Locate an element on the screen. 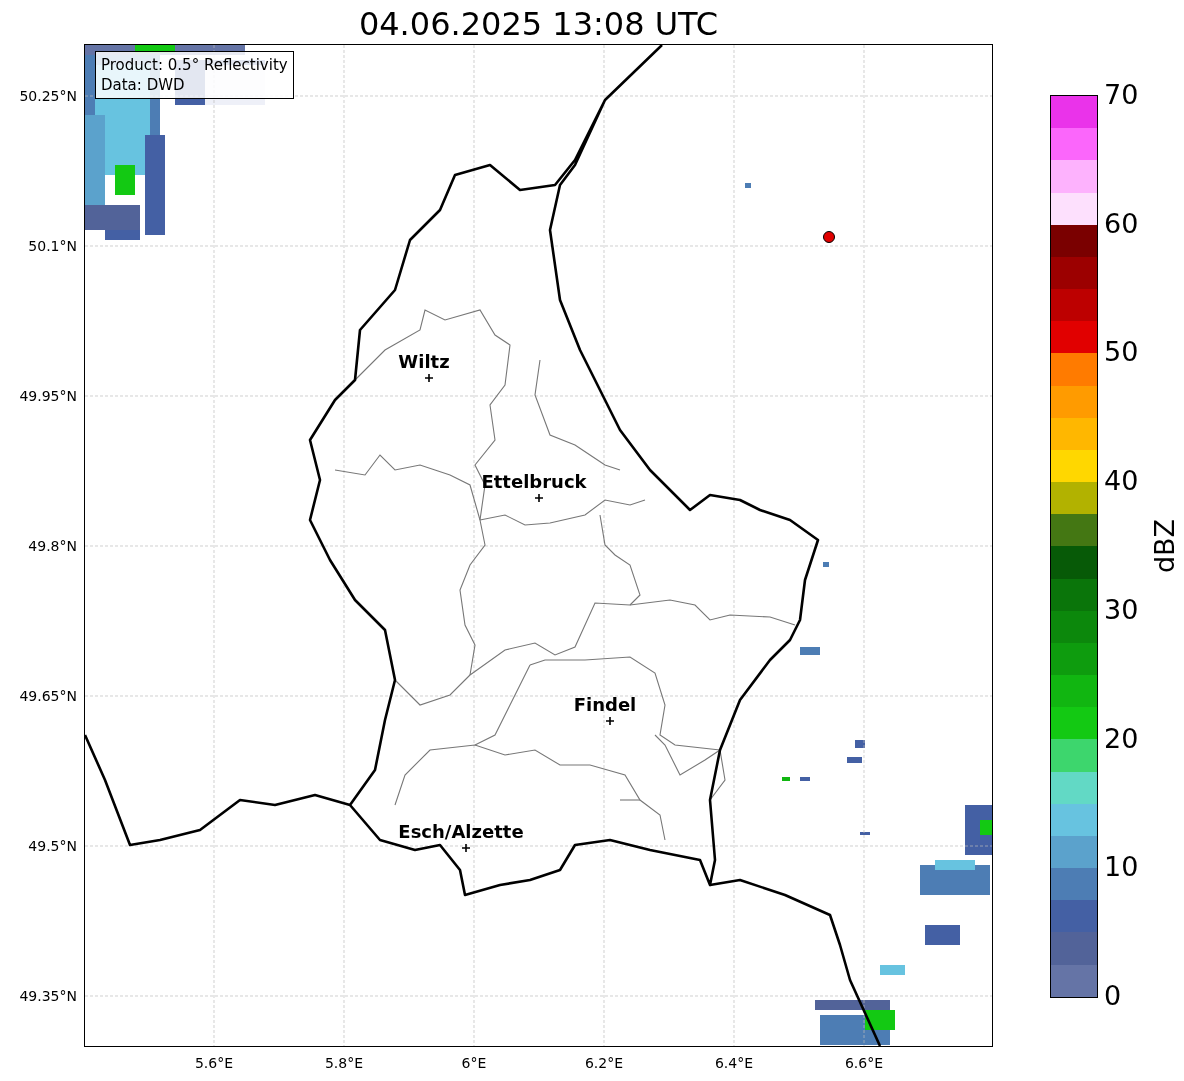 This screenshot has height=1081, width=1184. city-label: Wiltz is located at coordinates (424, 361).